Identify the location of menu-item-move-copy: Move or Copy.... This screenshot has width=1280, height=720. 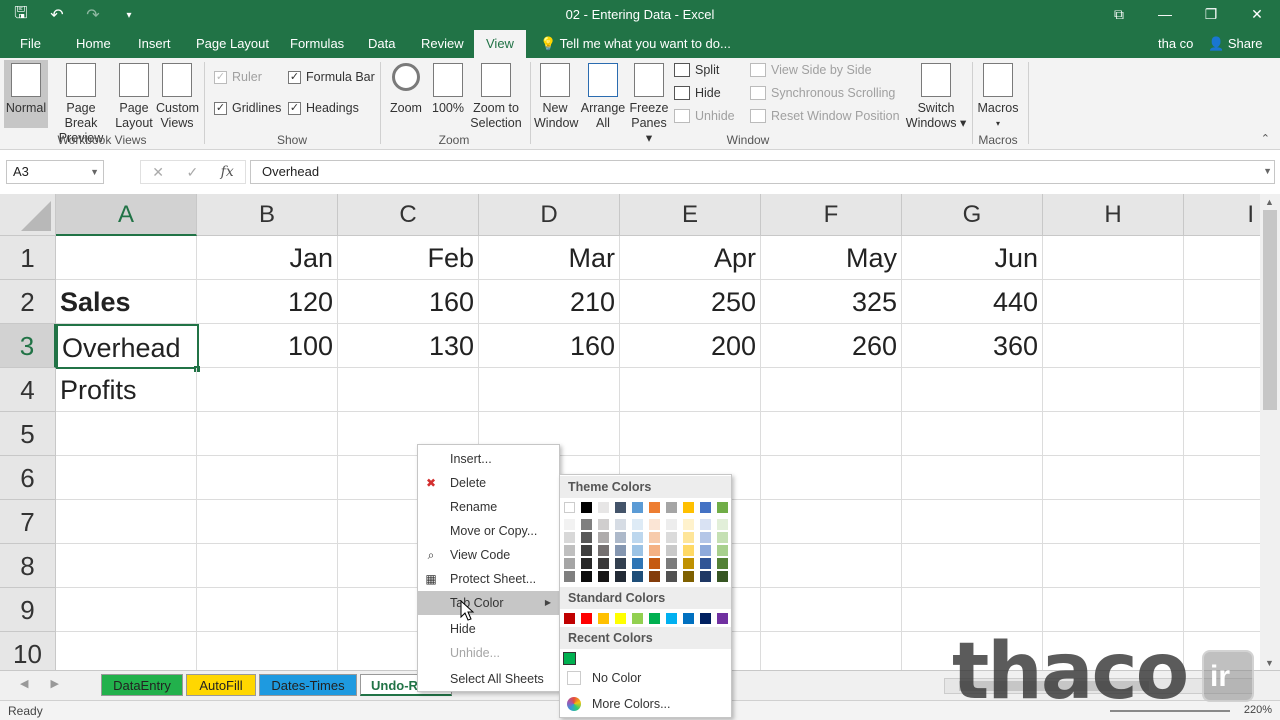
(488, 531).